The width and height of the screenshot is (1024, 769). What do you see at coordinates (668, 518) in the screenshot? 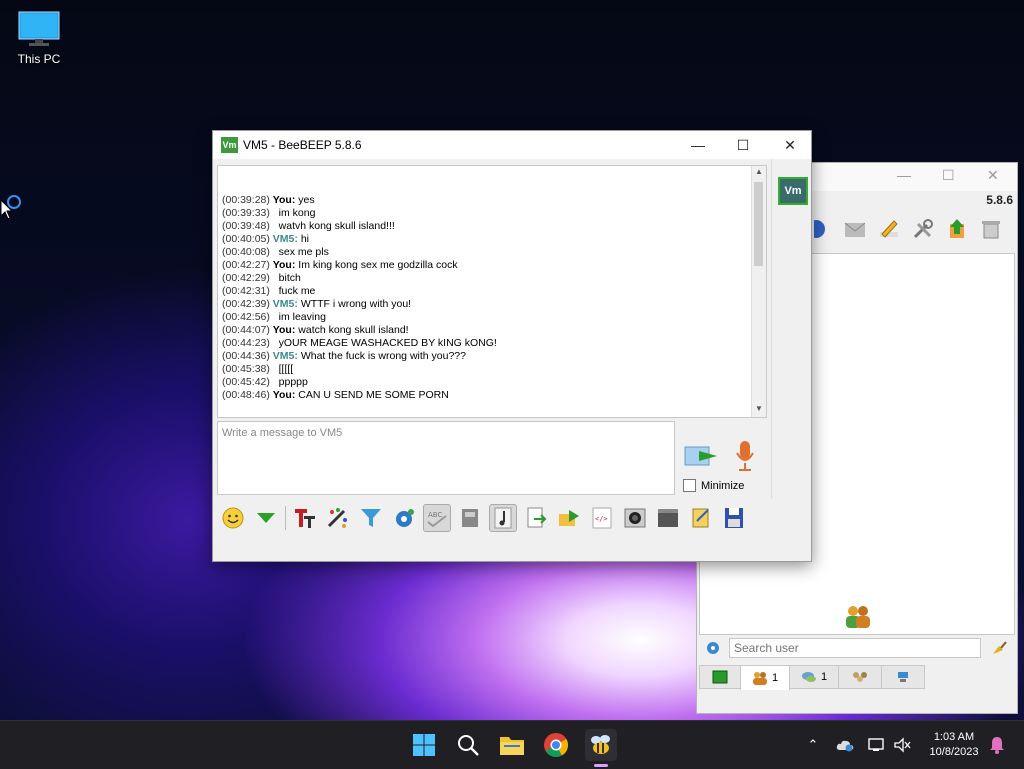
I see `clear-chat-button` at bounding box center [668, 518].